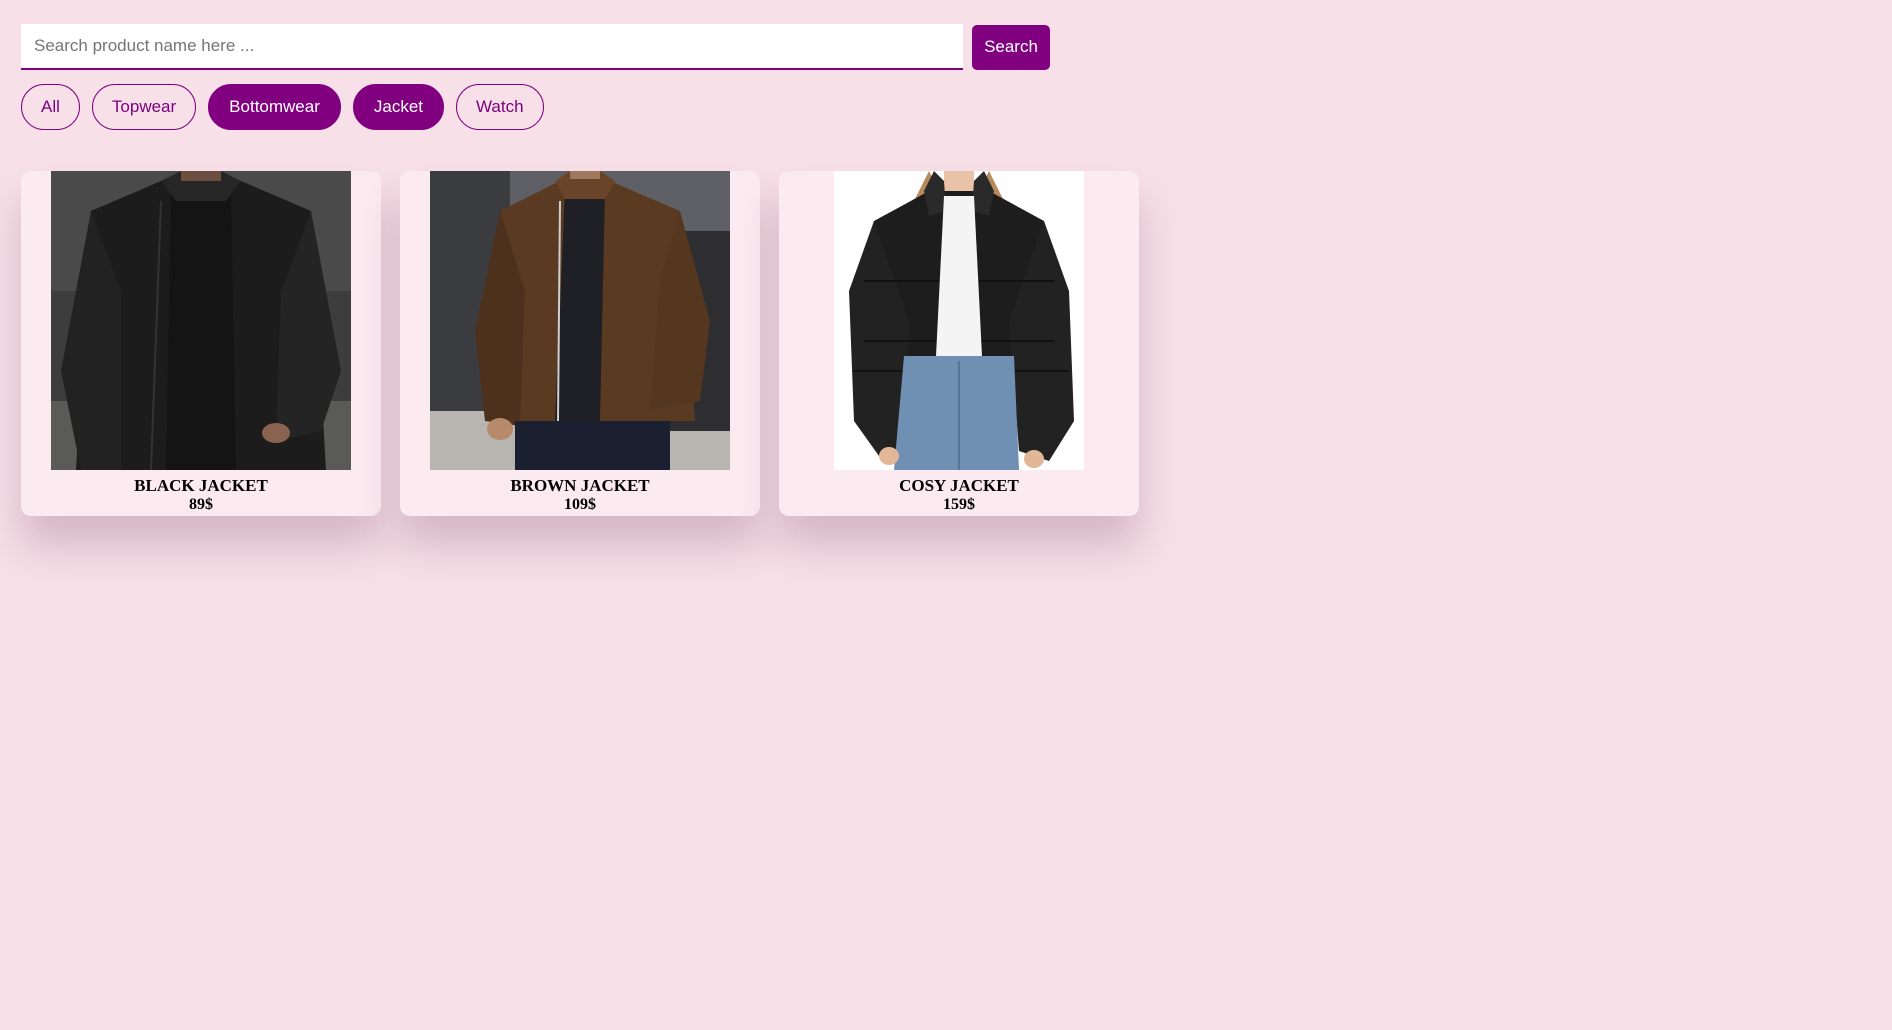  What do you see at coordinates (201, 504) in the screenshot?
I see `product-price: 89$` at bounding box center [201, 504].